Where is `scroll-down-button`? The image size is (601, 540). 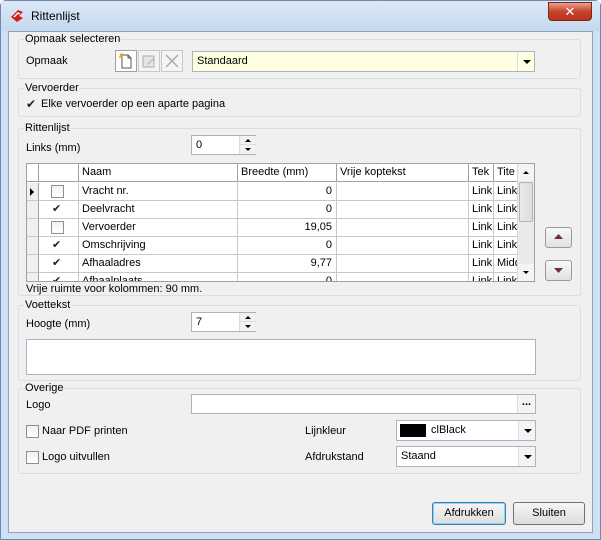
scroll-down-button is located at coordinates (526, 272).